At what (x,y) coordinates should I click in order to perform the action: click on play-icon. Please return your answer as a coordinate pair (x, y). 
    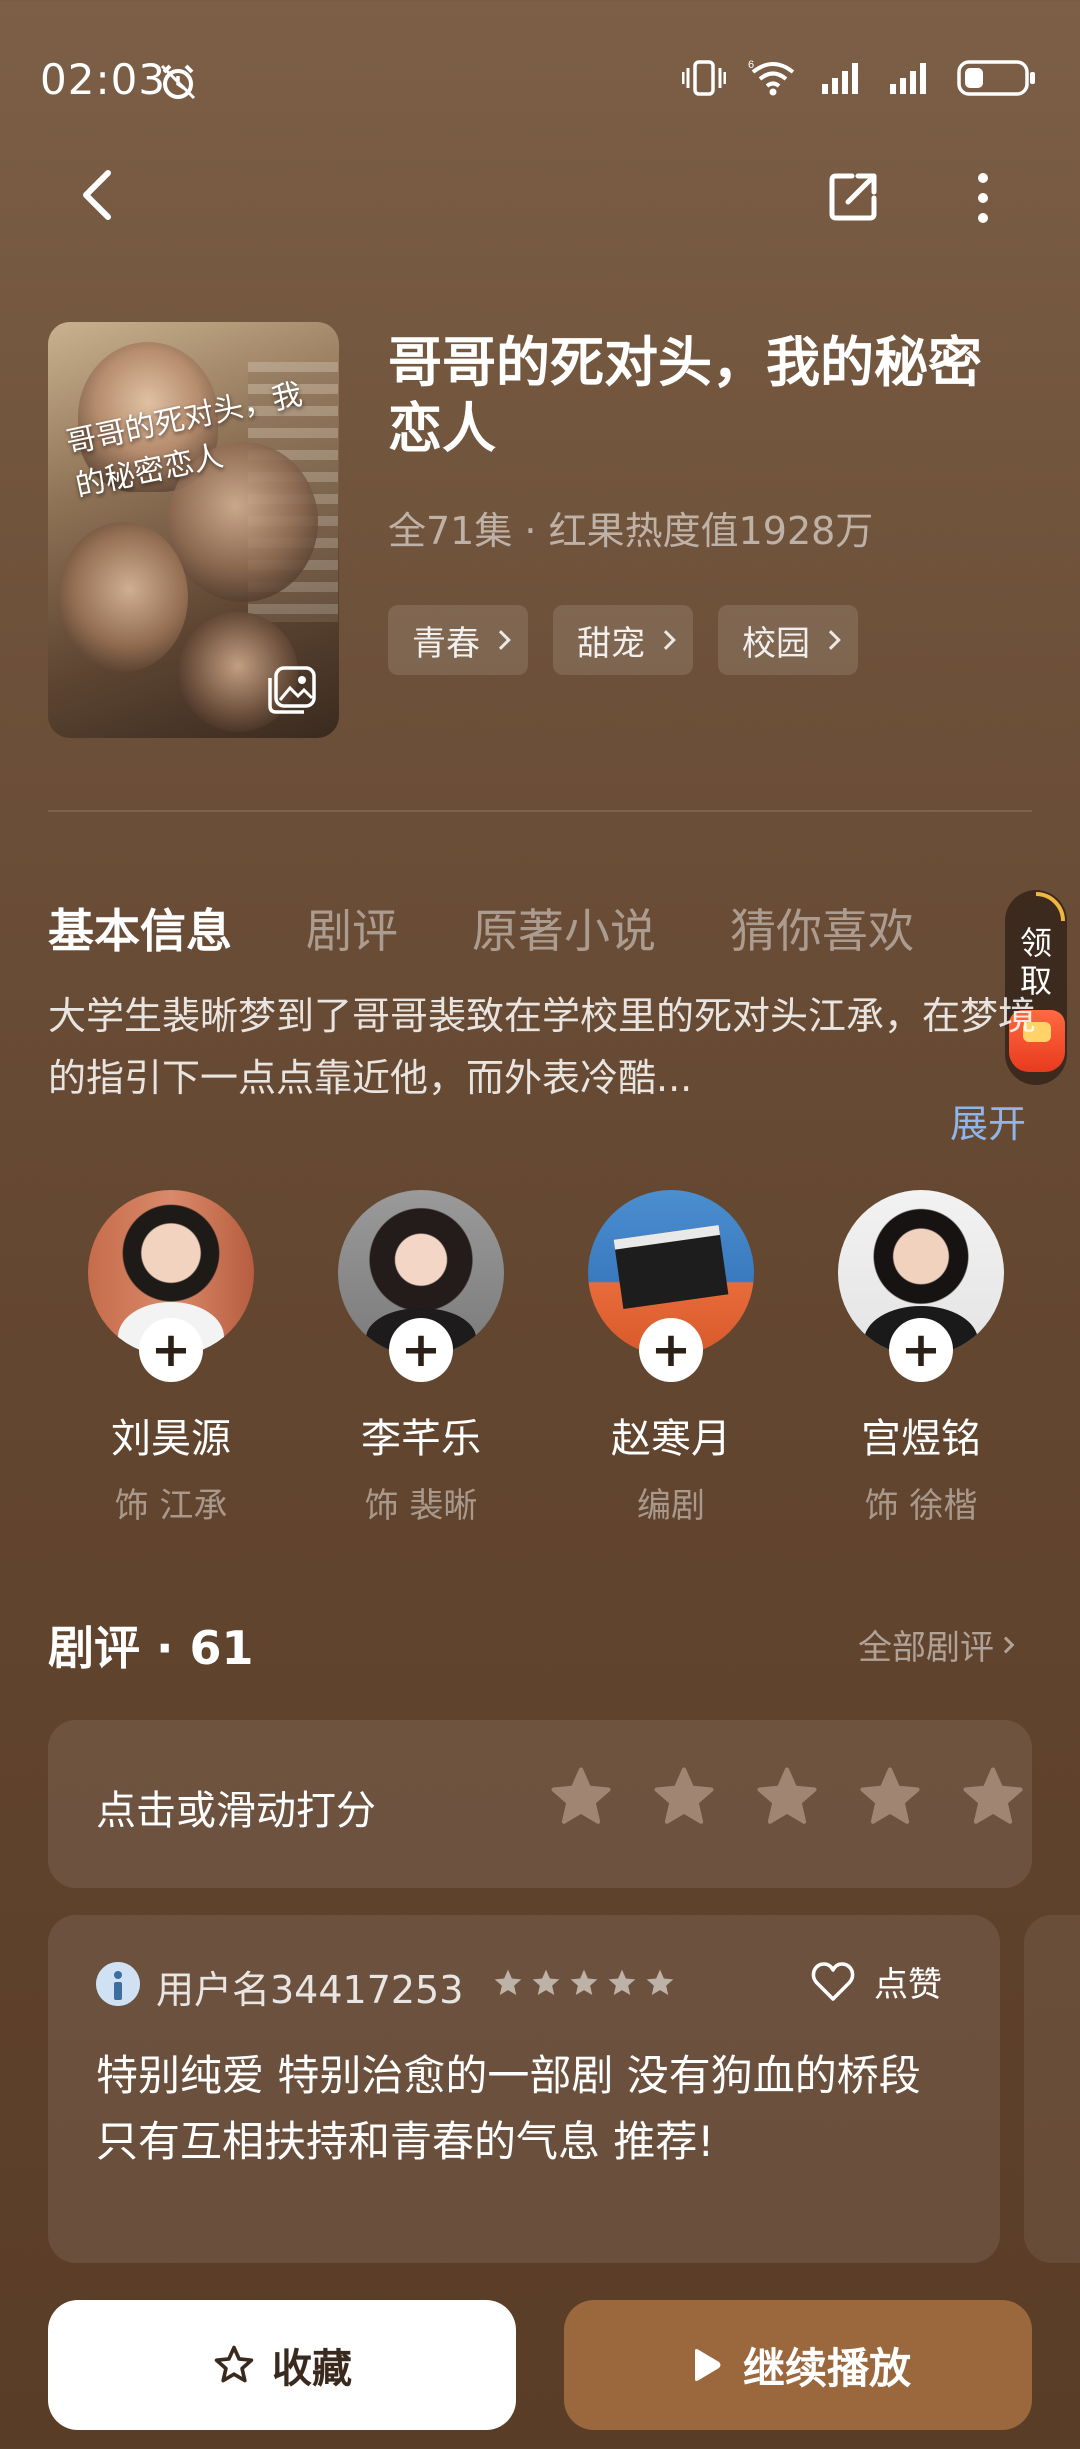
    Looking at the image, I should click on (707, 2365).